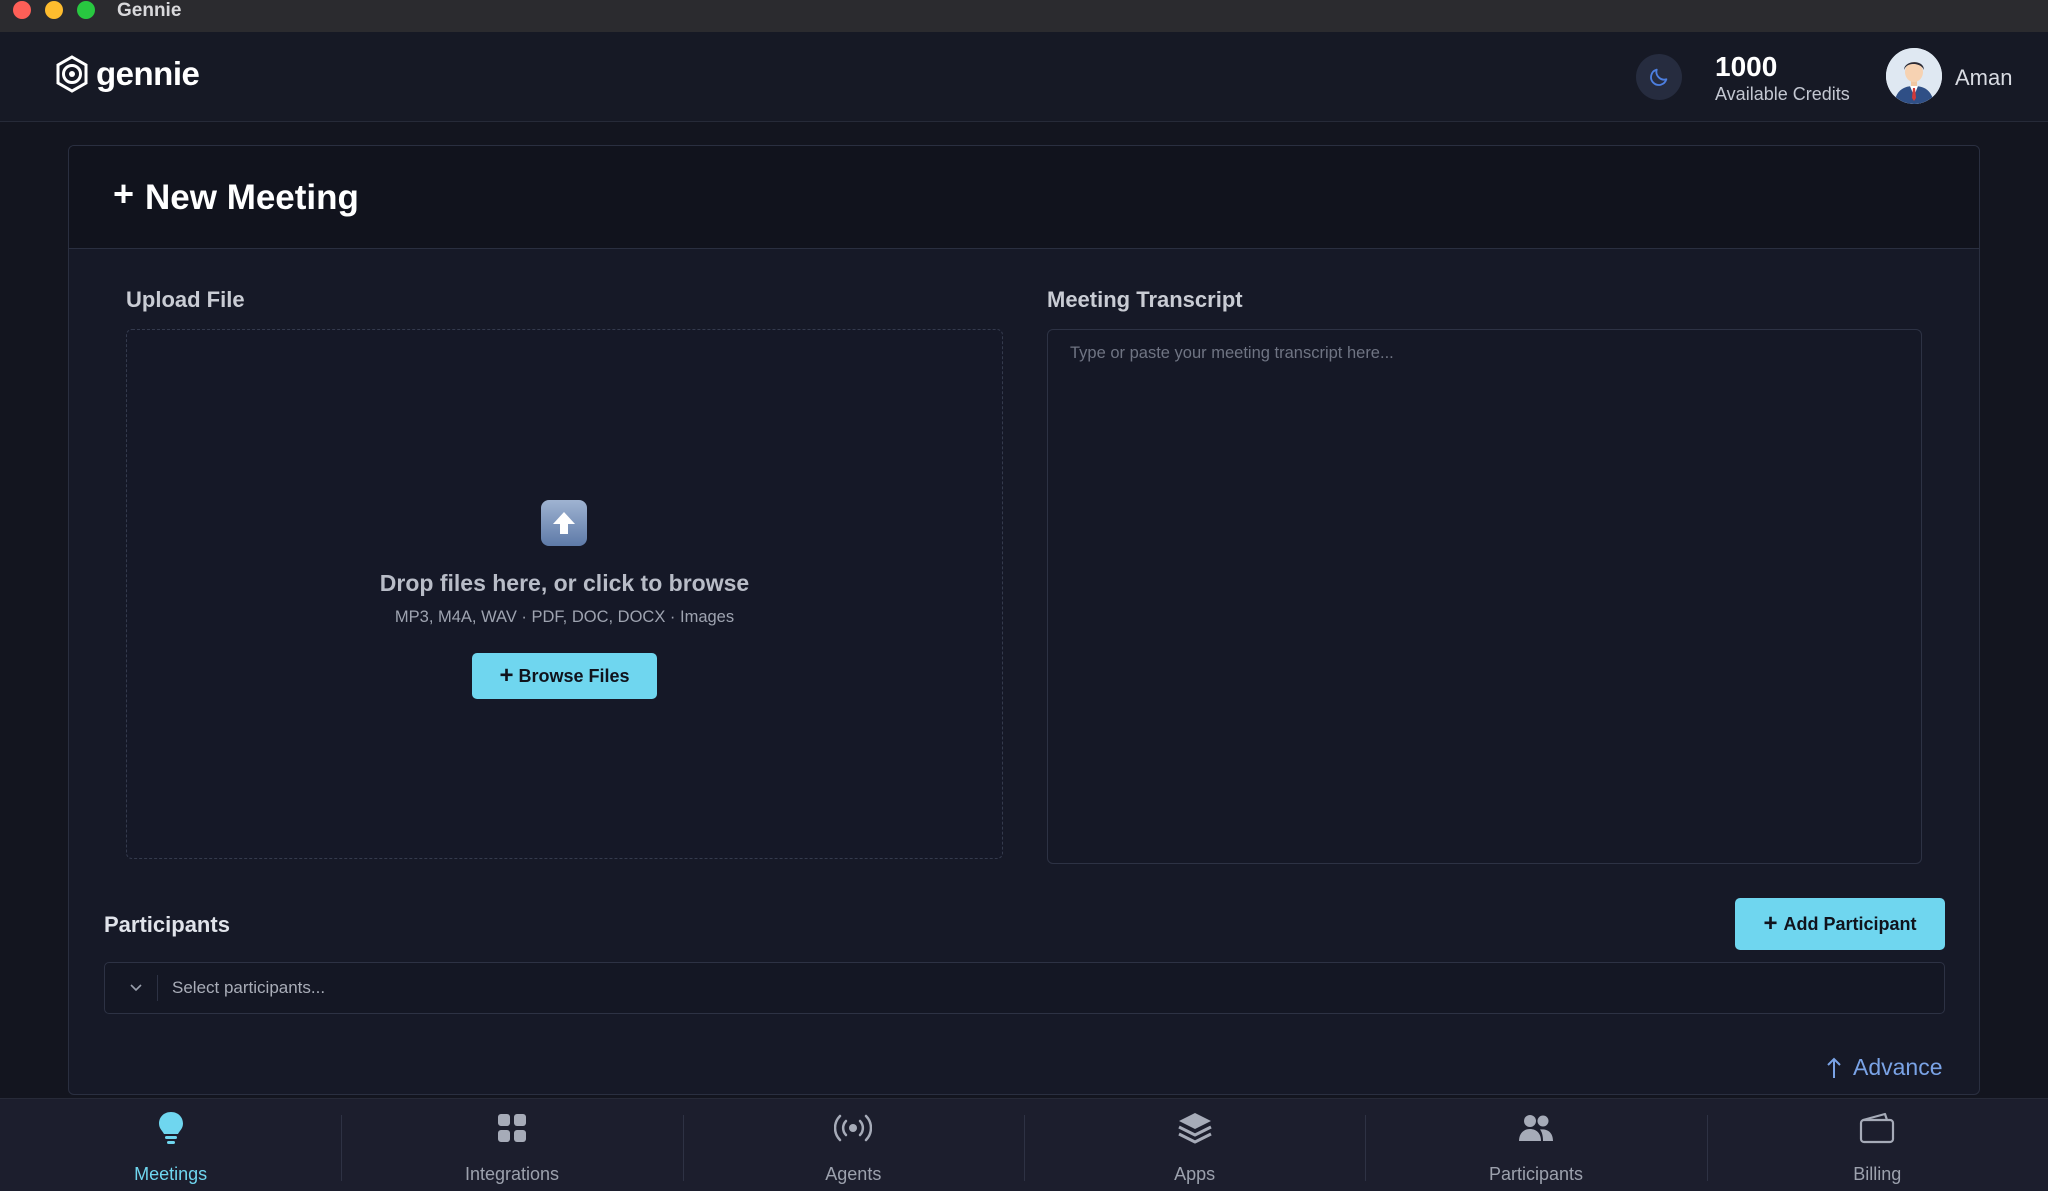 This screenshot has height=1191, width=2048. I want to click on advance-label: Advance, so click(1898, 1067).